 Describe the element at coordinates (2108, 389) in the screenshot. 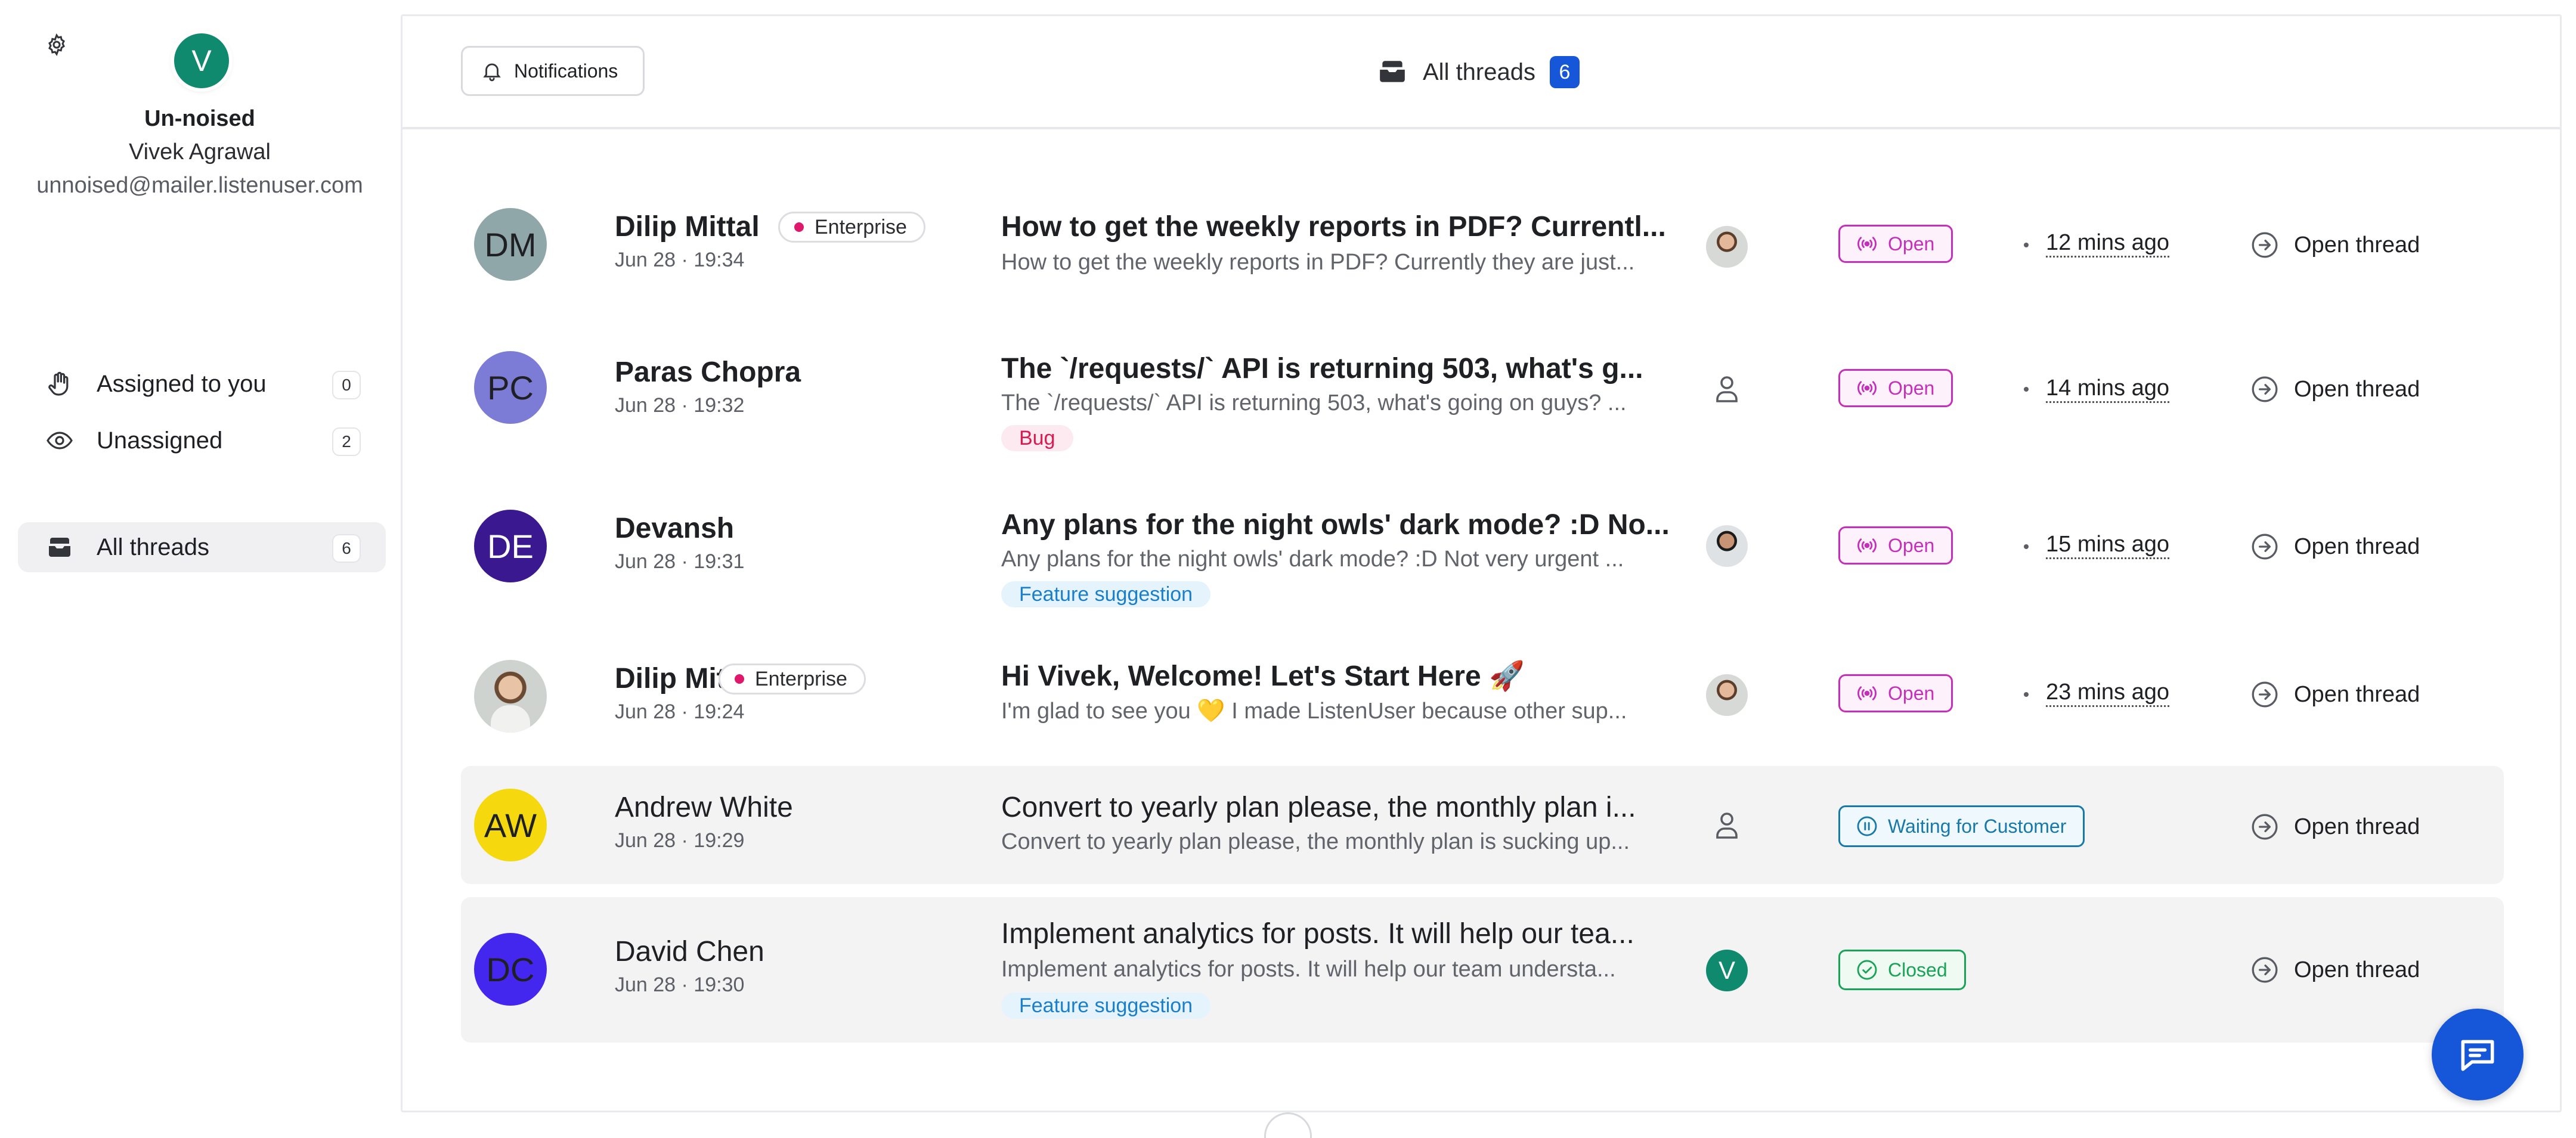

I see `time-ago: 14 mins ago` at that location.